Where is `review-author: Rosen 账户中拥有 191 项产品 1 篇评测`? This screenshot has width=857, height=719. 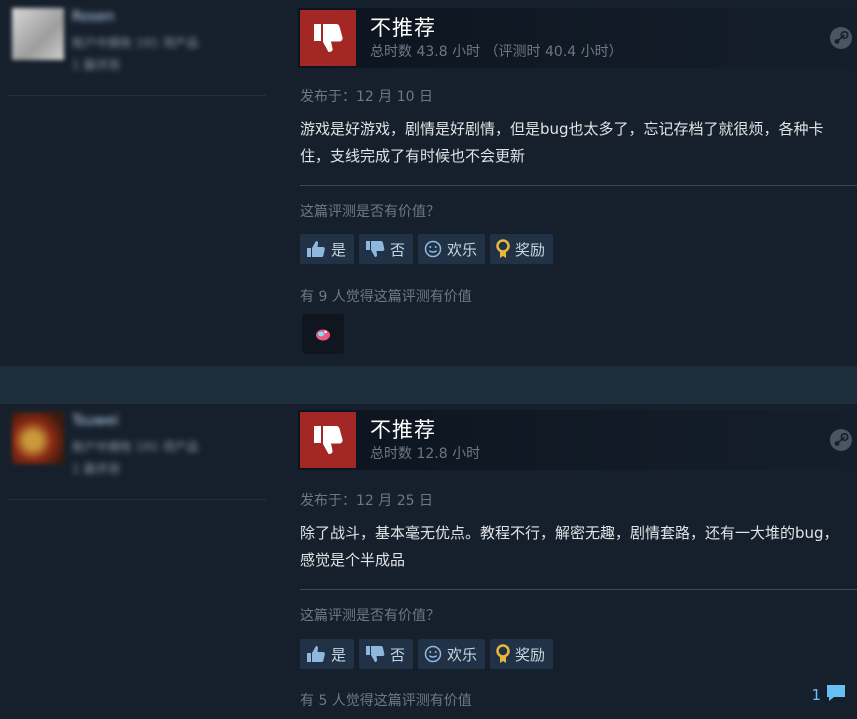 review-author: Rosen 账户中拥有 191 项产品 1 篇评测 is located at coordinates (135, 48).